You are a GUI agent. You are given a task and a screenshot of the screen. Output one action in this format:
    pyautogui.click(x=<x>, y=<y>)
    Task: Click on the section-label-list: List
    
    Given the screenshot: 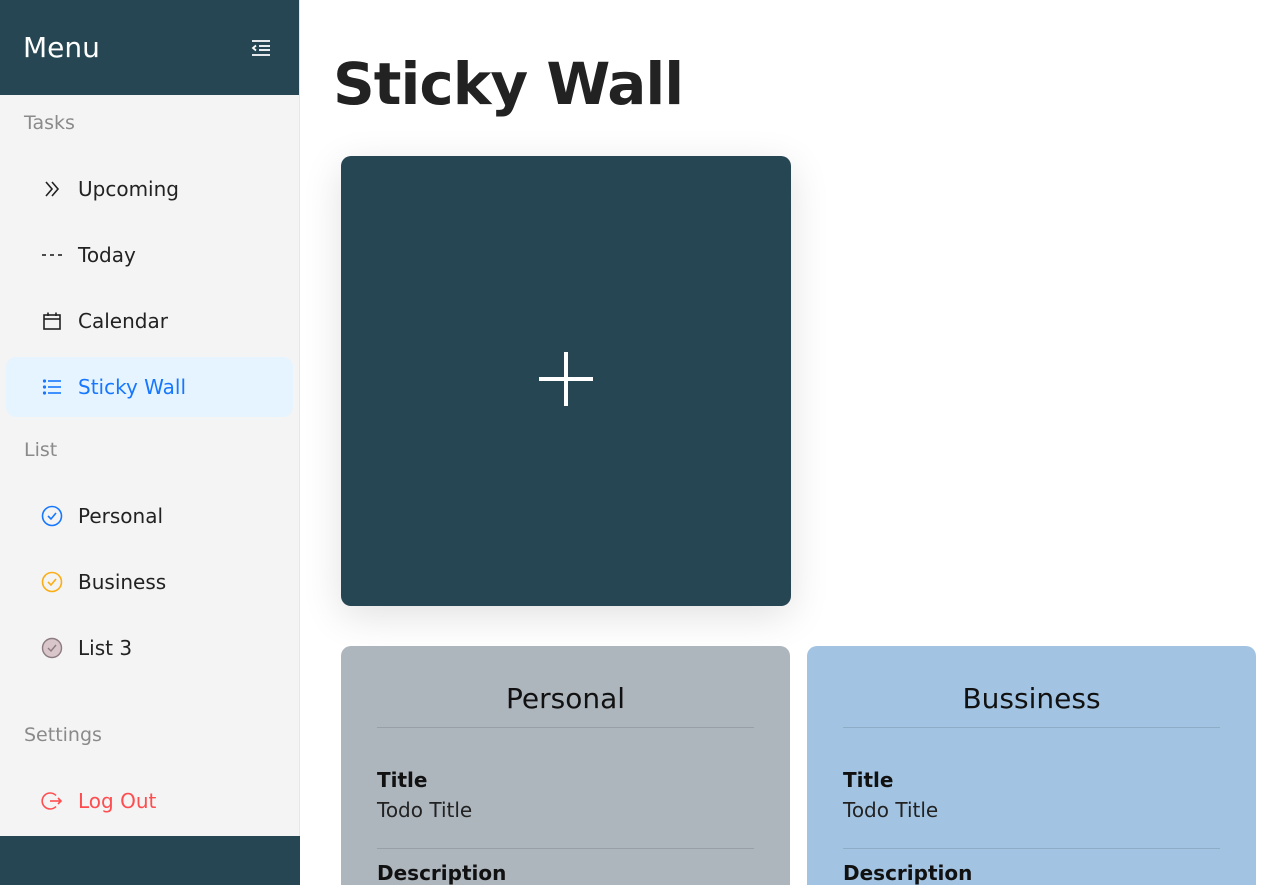 What is the action you would take?
    pyautogui.click(x=41, y=450)
    